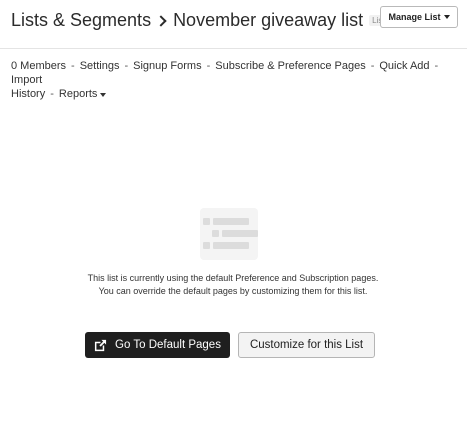 The width and height of the screenshot is (467, 443). I want to click on customize-for-list-label: Customize for this List, so click(306, 345).